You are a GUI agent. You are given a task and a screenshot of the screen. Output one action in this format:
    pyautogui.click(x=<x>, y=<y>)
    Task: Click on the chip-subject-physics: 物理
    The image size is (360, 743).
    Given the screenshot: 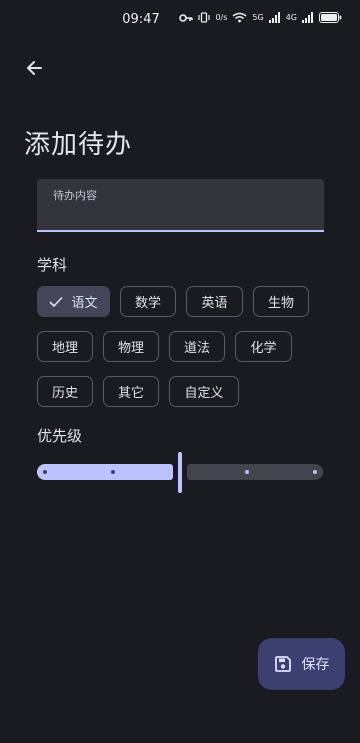 What is the action you would take?
    pyautogui.click(x=131, y=346)
    